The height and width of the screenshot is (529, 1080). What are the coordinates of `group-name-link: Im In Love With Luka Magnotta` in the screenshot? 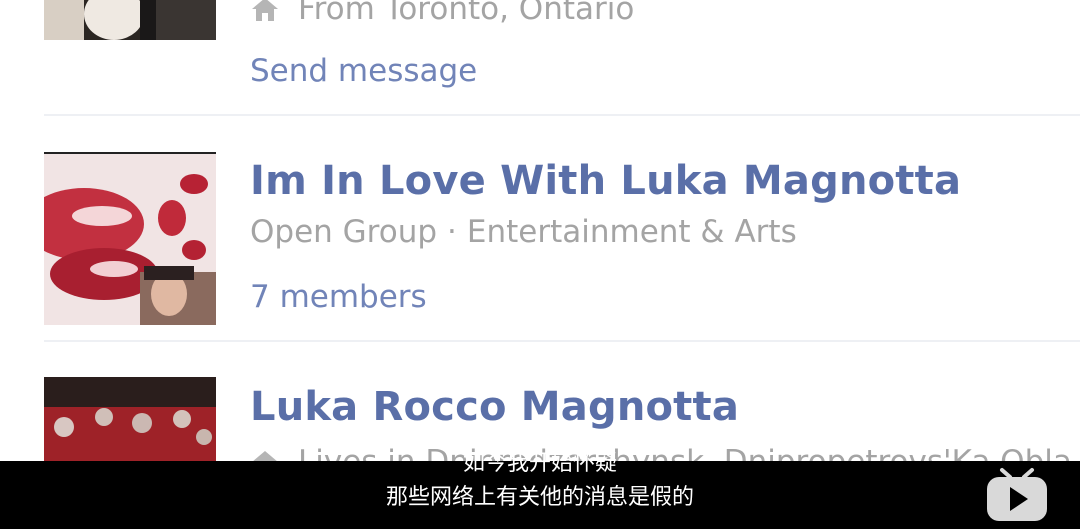 It's located at (605, 181).